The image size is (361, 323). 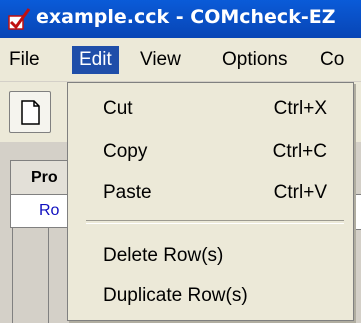 I want to click on menu-item-label: Paste, so click(x=127, y=192).